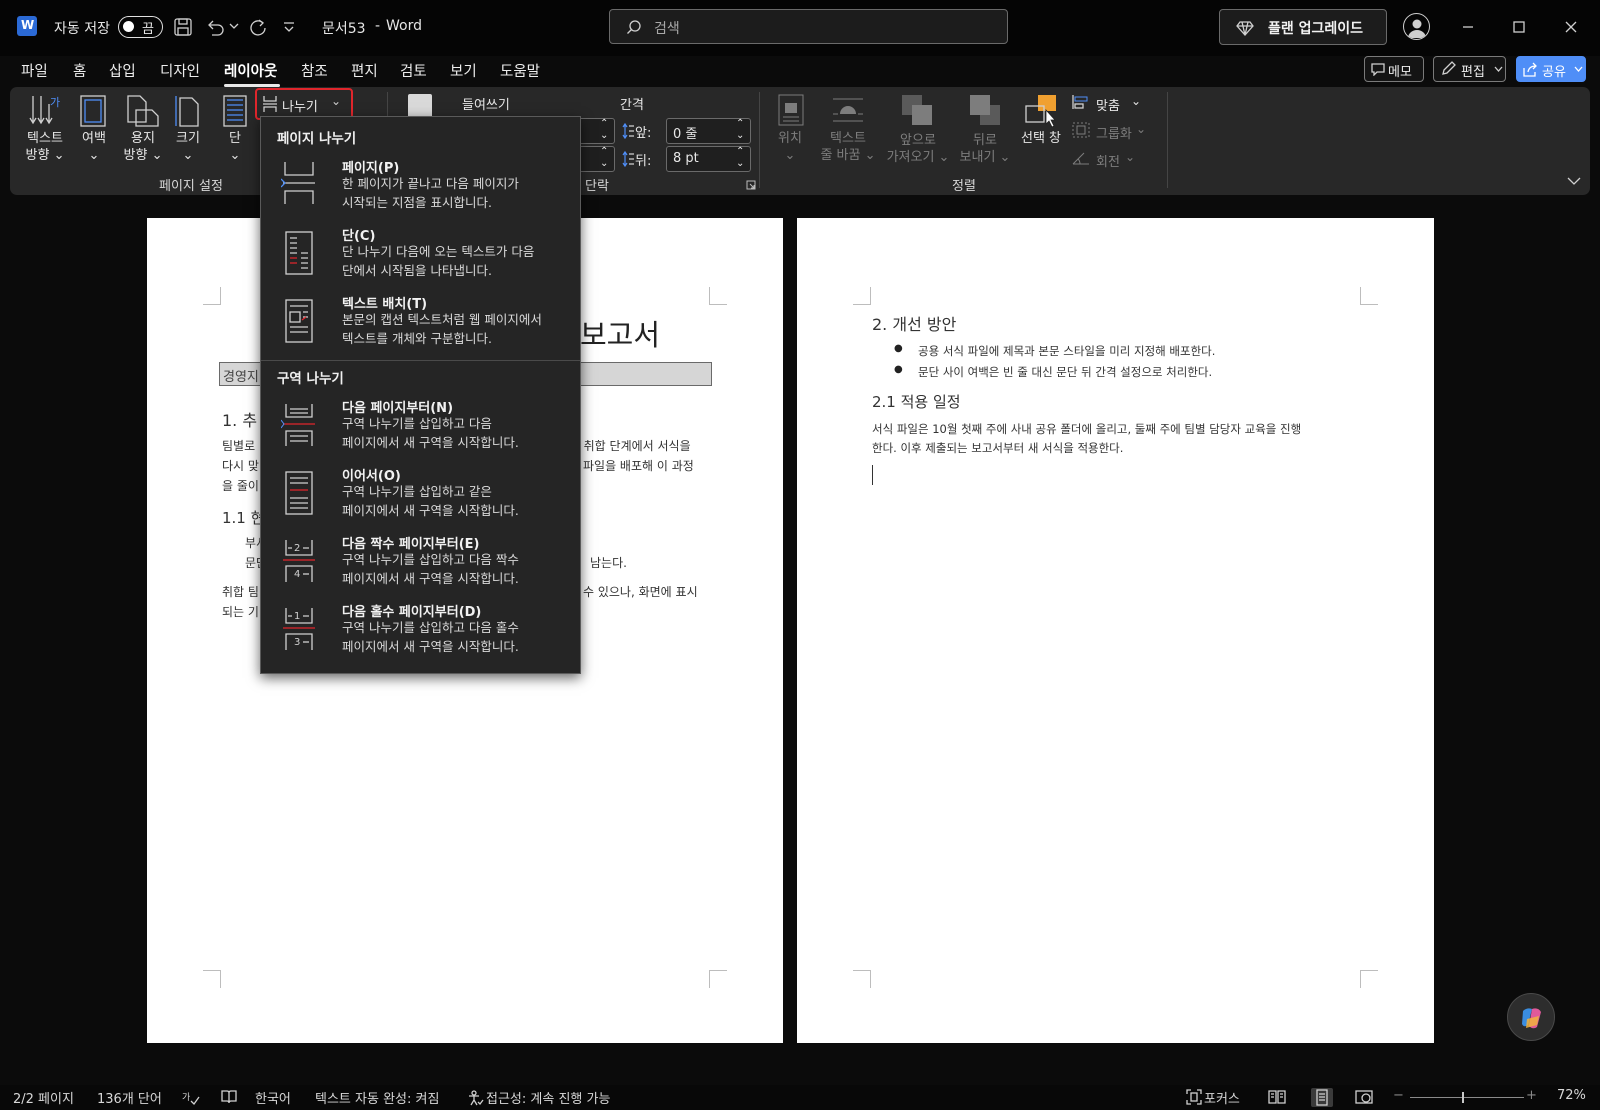 Image resolution: width=1600 pixels, height=1110 pixels. I want to click on column-break-item: 단(C) 단 나누기 다음에 오는 텍스트가 다음 단에서 시작됨을 나타냅니다., so click(420, 254).